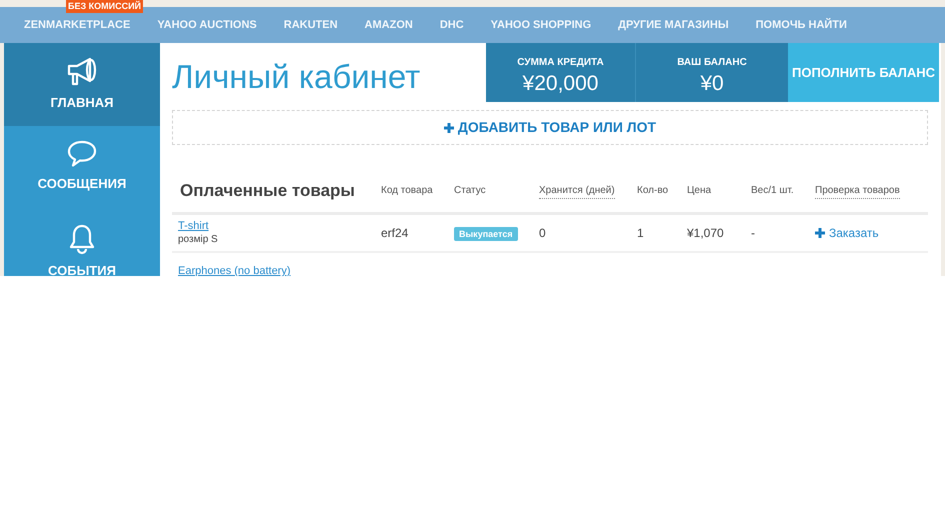 The height and width of the screenshot is (514, 945). I want to click on product-link: T-shirt, so click(279, 226).